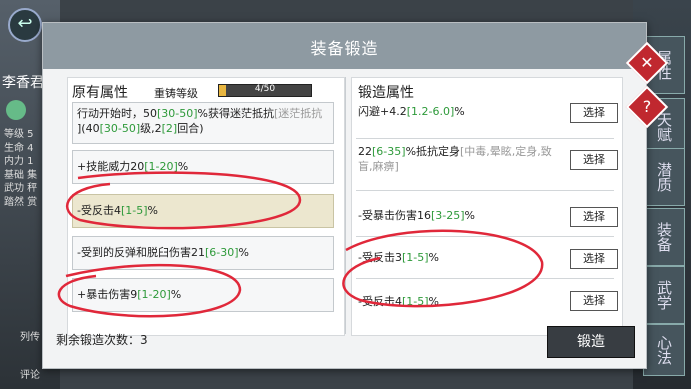  I want to click on annotation-circle-left-bottom, so click(149, 290).